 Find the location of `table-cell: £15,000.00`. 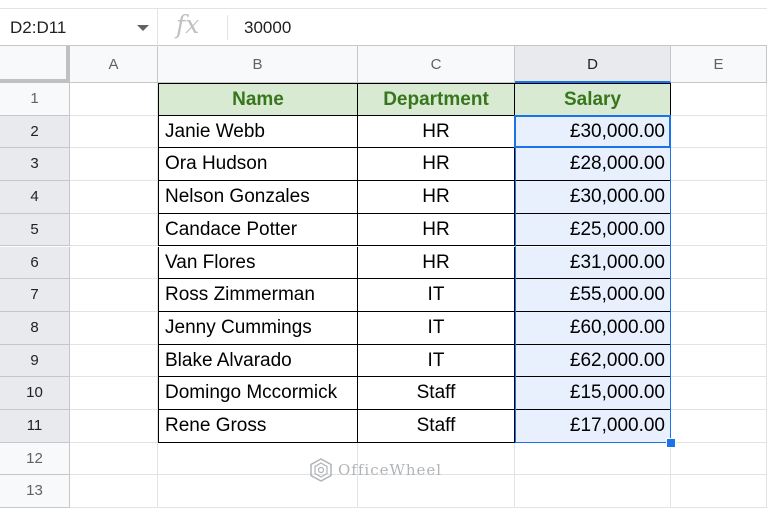

table-cell: £15,000.00 is located at coordinates (593, 393).